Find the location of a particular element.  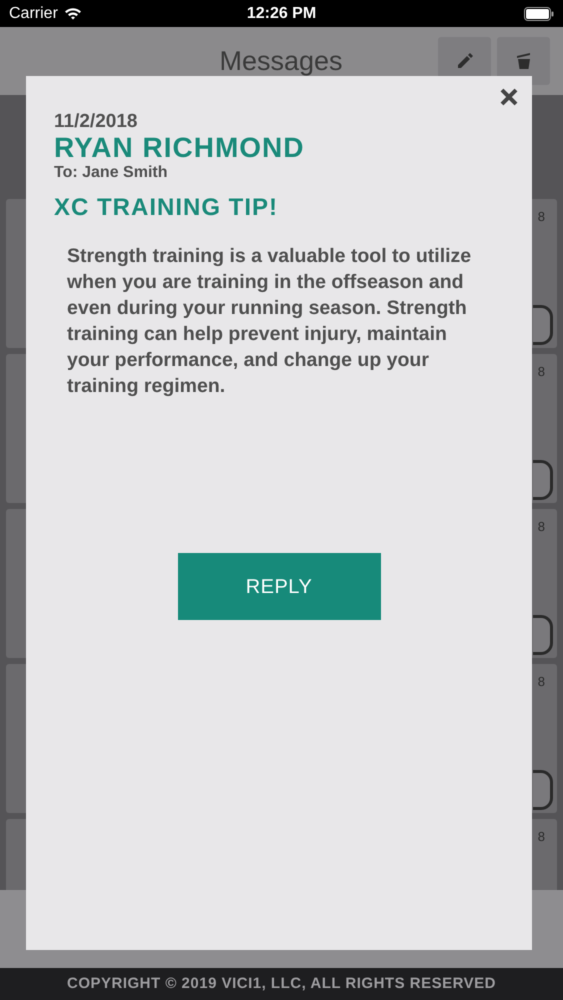

sender-name: RYAN RICHMOND is located at coordinates (180, 148).